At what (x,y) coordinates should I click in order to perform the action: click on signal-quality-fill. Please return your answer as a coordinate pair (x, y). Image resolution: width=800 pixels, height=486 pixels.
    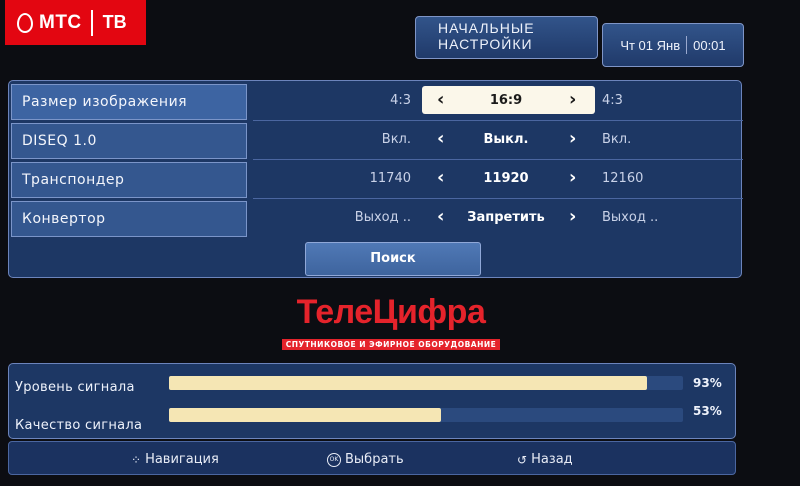
    Looking at the image, I should click on (305, 415).